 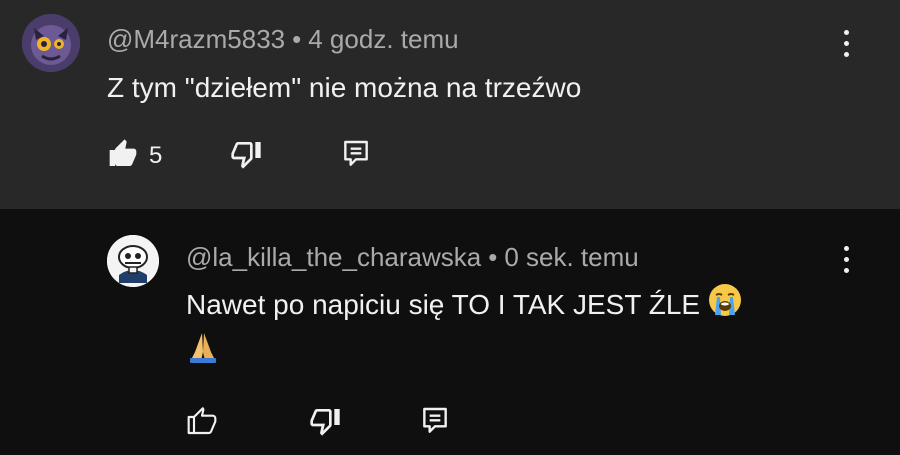 I want to click on loudly-crying-face-emoji, so click(x=725, y=306).